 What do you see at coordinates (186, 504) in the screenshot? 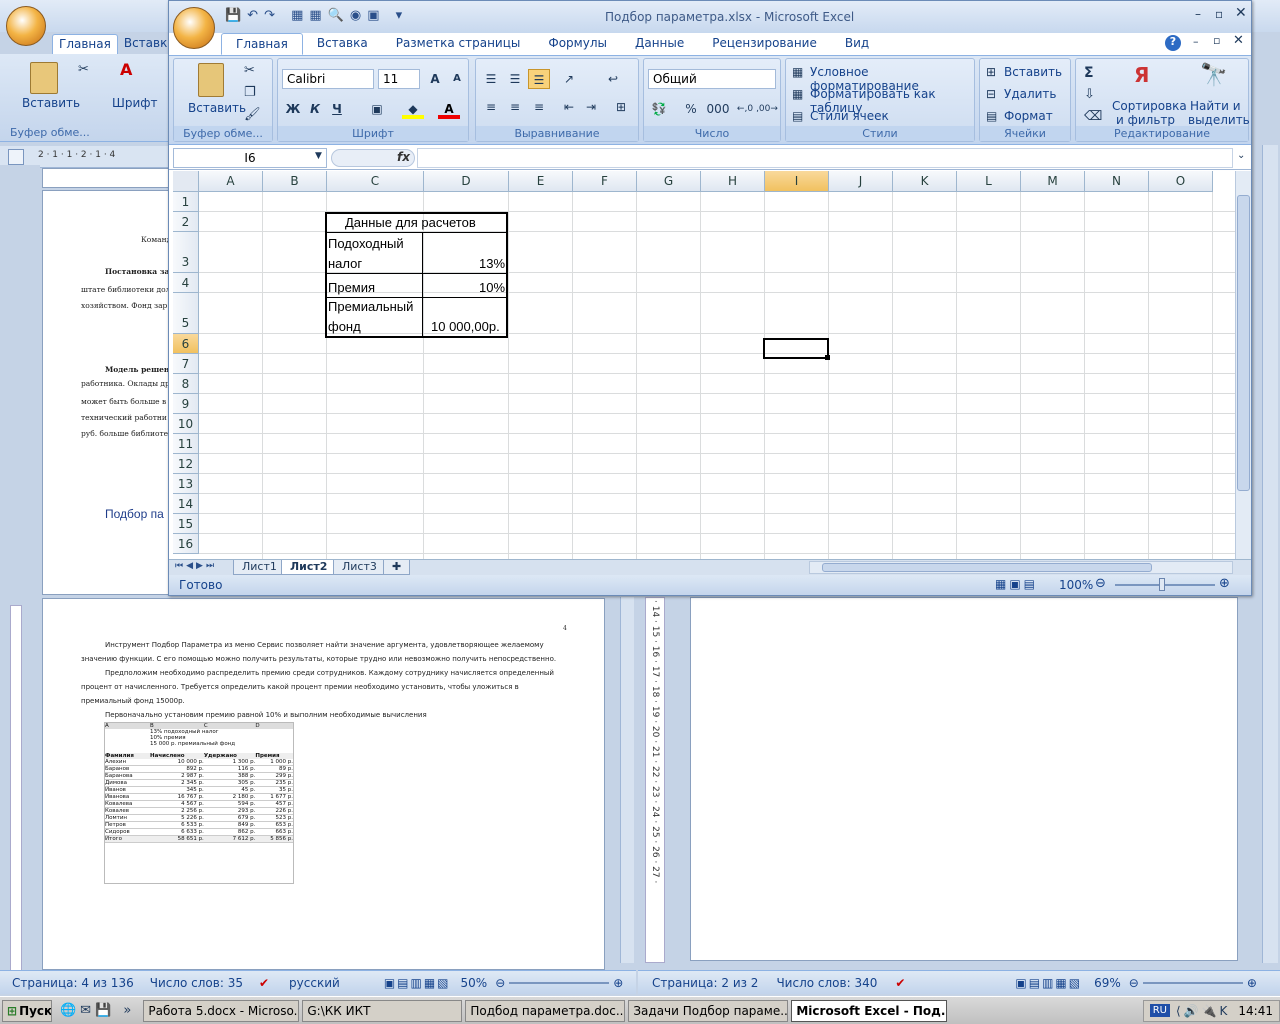
I see `row-header-14: 14` at bounding box center [186, 504].